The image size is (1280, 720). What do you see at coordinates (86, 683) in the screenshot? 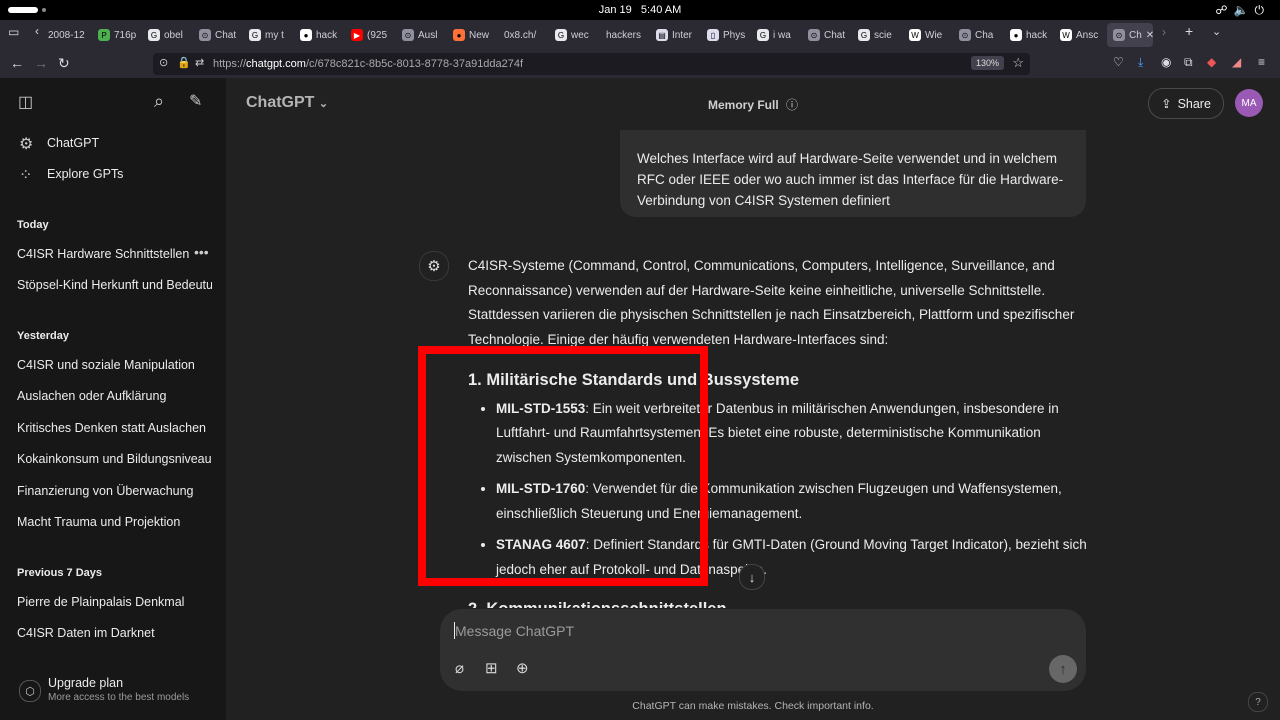
I see `upgrade-title: Upgrade plan` at bounding box center [86, 683].